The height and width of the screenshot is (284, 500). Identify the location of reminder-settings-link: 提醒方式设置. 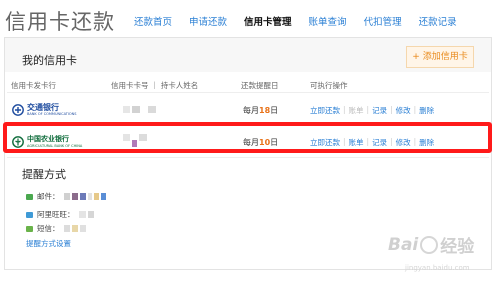
(48, 243).